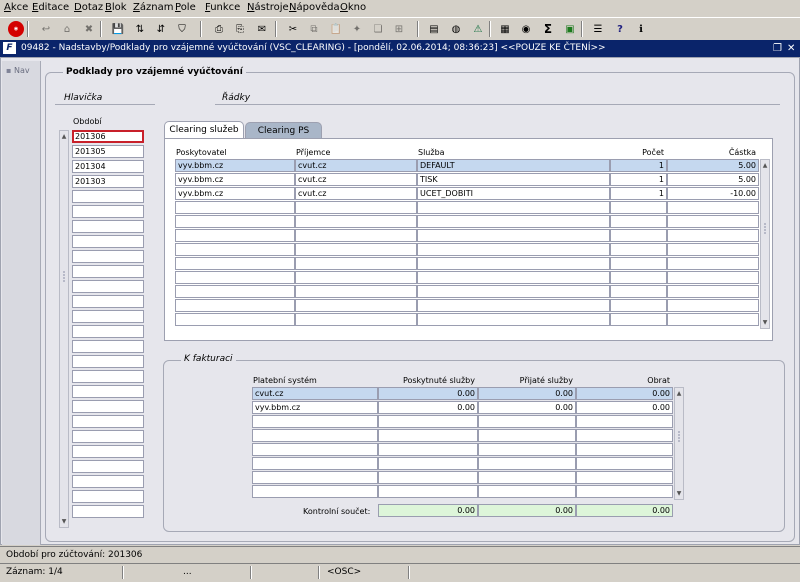 The image size is (800, 582). Describe the element at coordinates (620, 29) in the screenshot. I see `help-icon: ?` at that location.